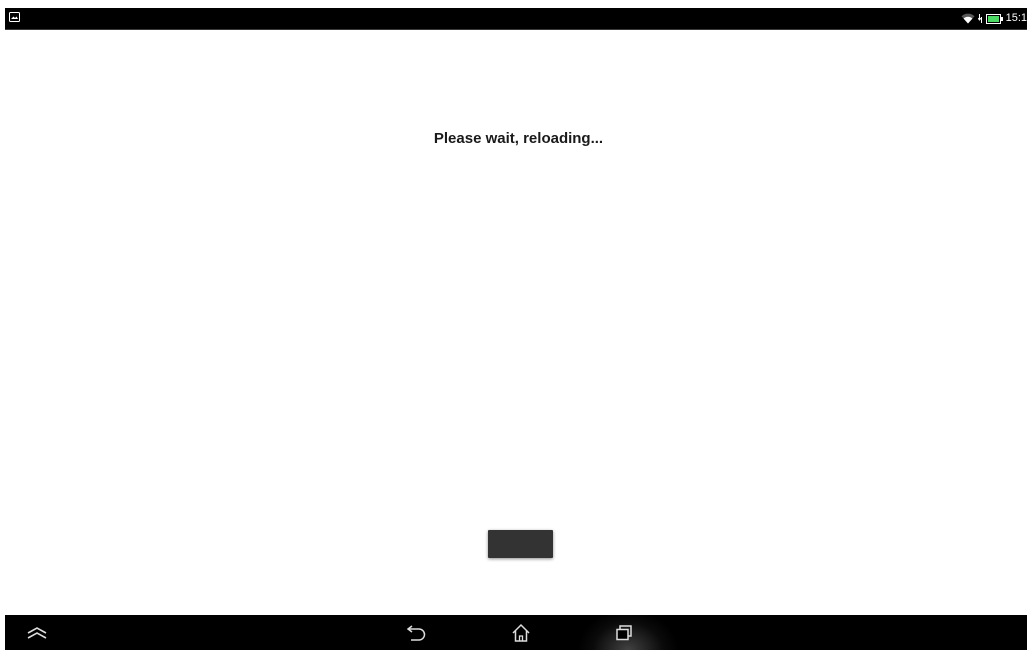 The width and height of the screenshot is (1027, 650). I want to click on status-time: 15:1, so click(1016, 18).